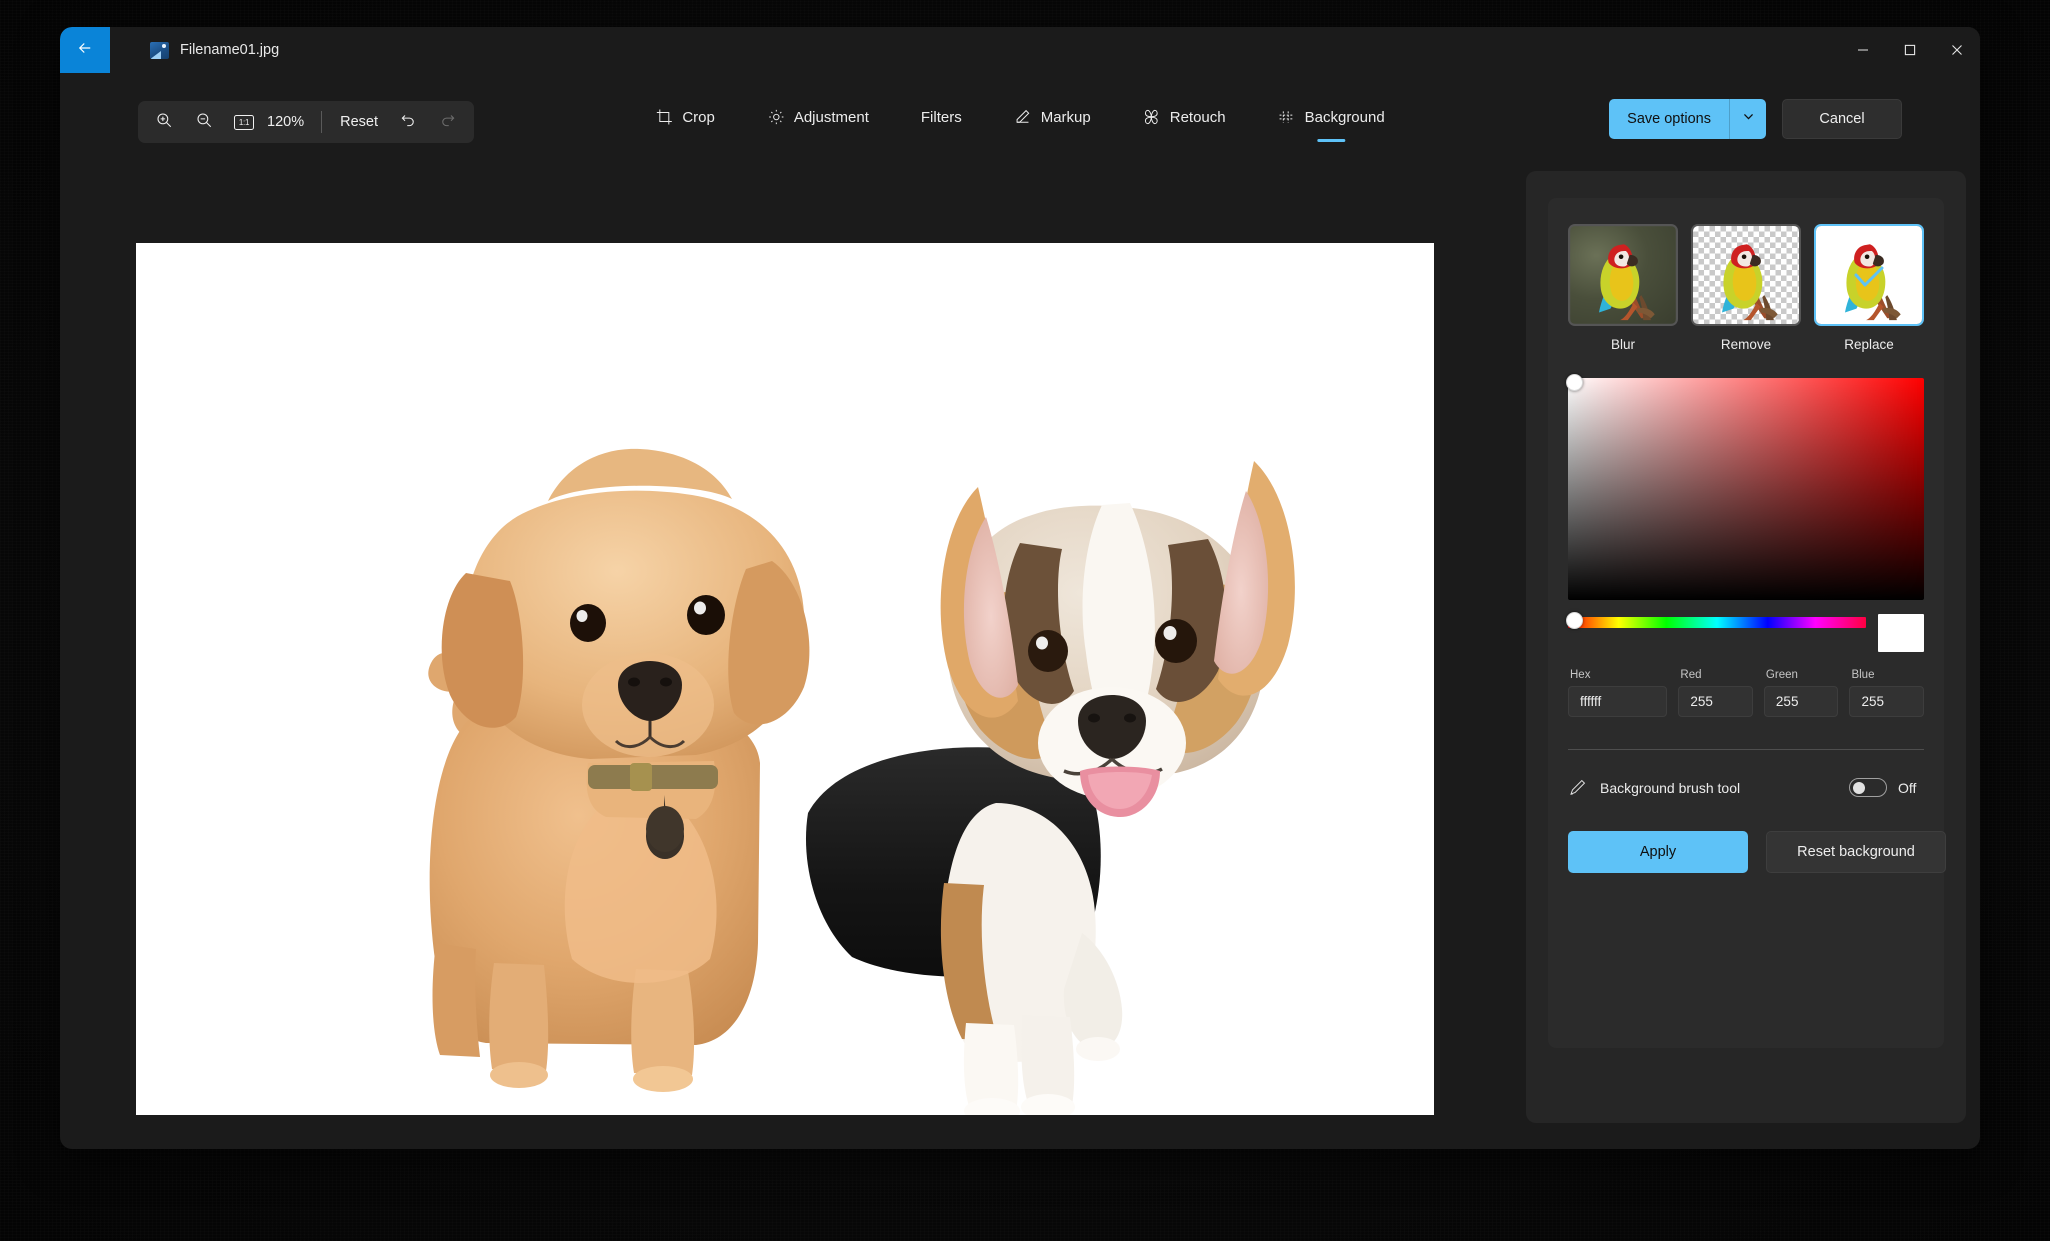  I want to click on blue-label: Blue, so click(1863, 675).